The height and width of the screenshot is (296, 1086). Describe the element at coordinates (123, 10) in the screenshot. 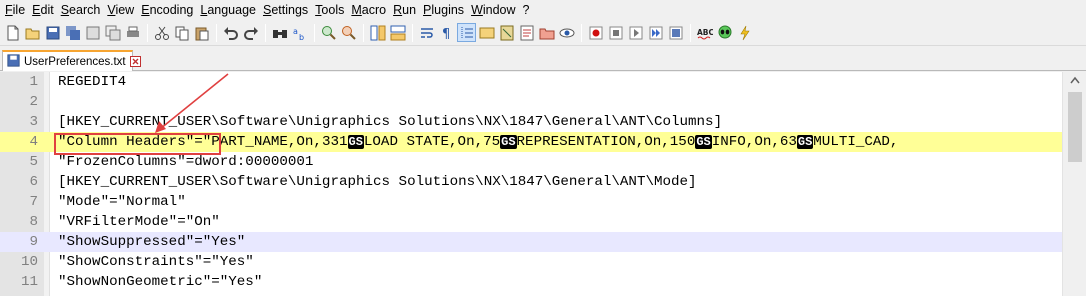

I see `menu-view: View` at that location.